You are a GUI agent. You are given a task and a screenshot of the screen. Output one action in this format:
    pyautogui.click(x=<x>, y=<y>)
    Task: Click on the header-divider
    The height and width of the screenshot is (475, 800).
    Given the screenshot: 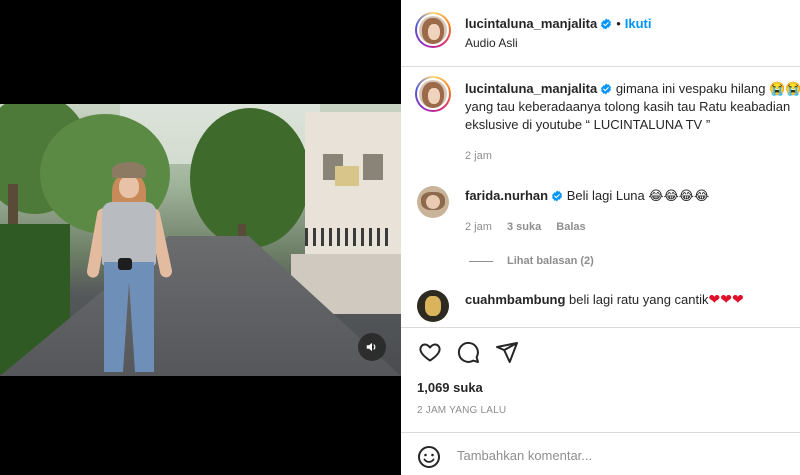 What is the action you would take?
    pyautogui.click(x=600, y=66)
    